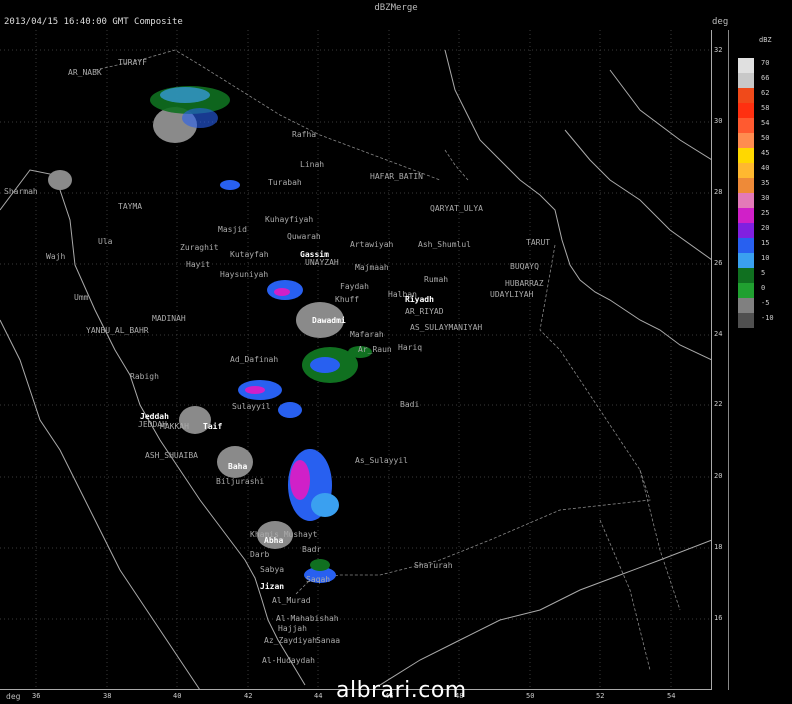 This screenshot has width=792, height=704. What do you see at coordinates (375, 349) in the screenshot?
I see `city-label: Ar_Raun` at bounding box center [375, 349].